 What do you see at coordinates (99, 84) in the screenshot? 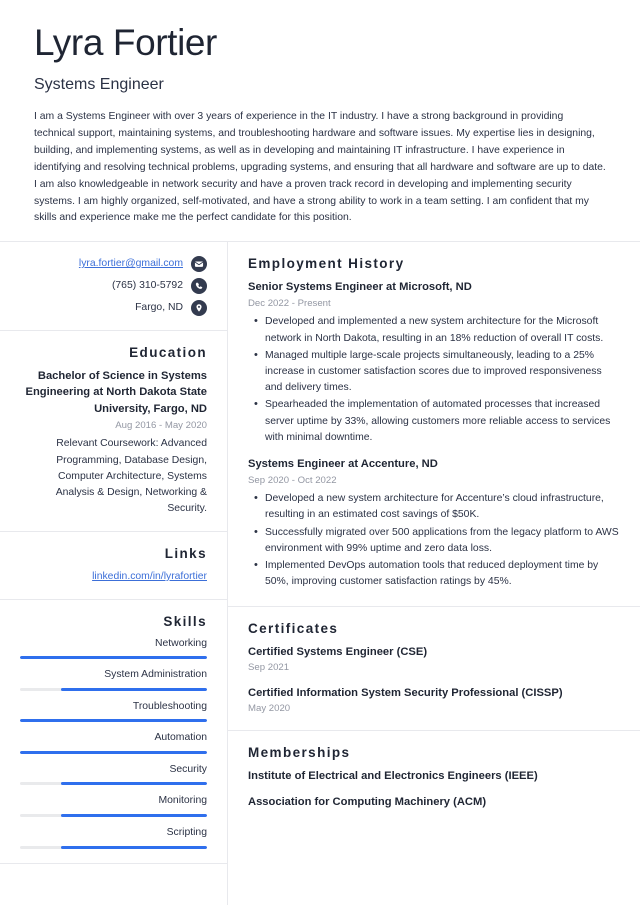
I see `job-title: Systems Engineer` at bounding box center [99, 84].